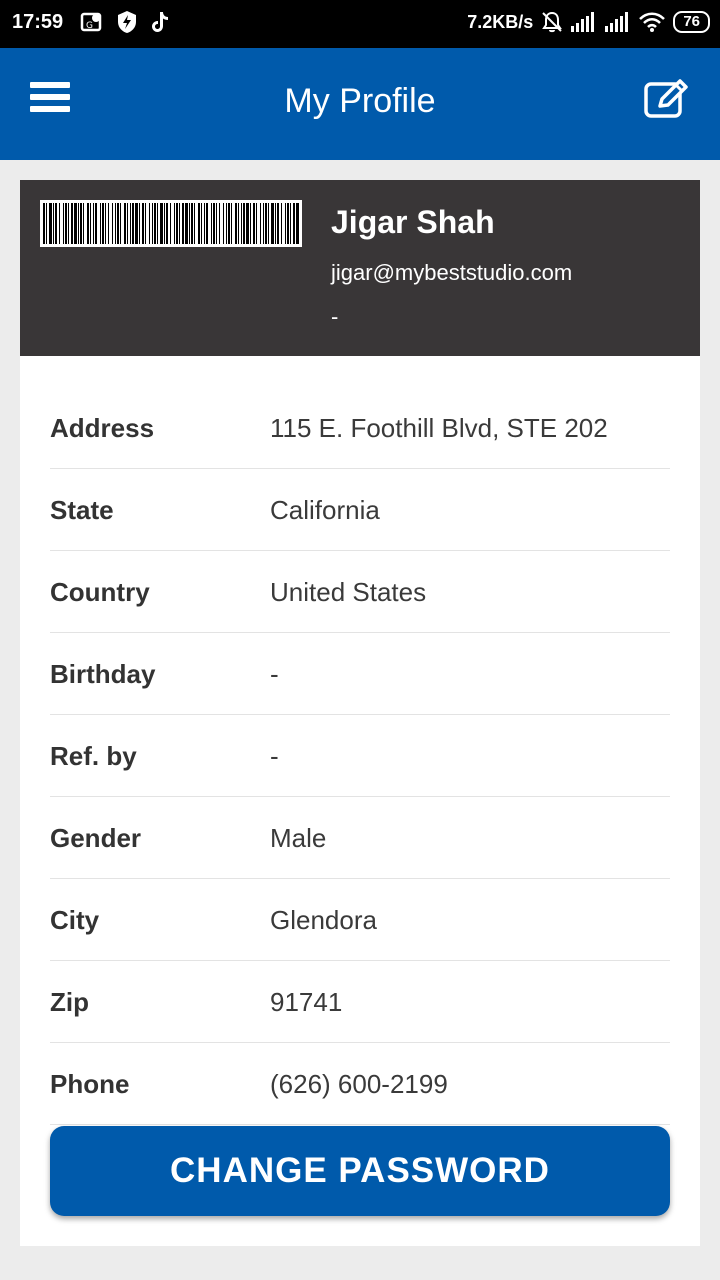  I want to click on tiktok-icon, so click(160, 22).